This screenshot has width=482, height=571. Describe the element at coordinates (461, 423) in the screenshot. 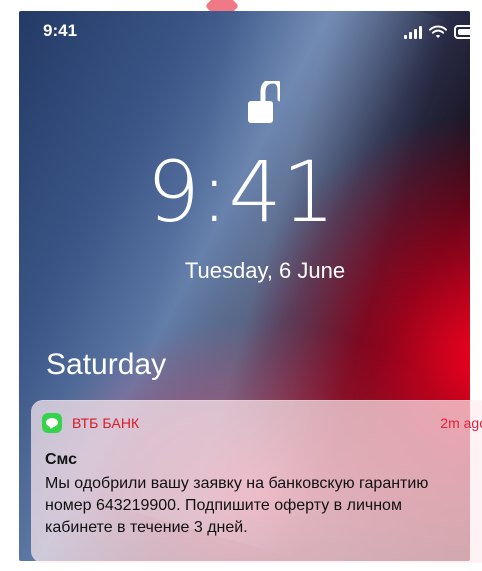

I see `notification-time: 2m ago` at that location.